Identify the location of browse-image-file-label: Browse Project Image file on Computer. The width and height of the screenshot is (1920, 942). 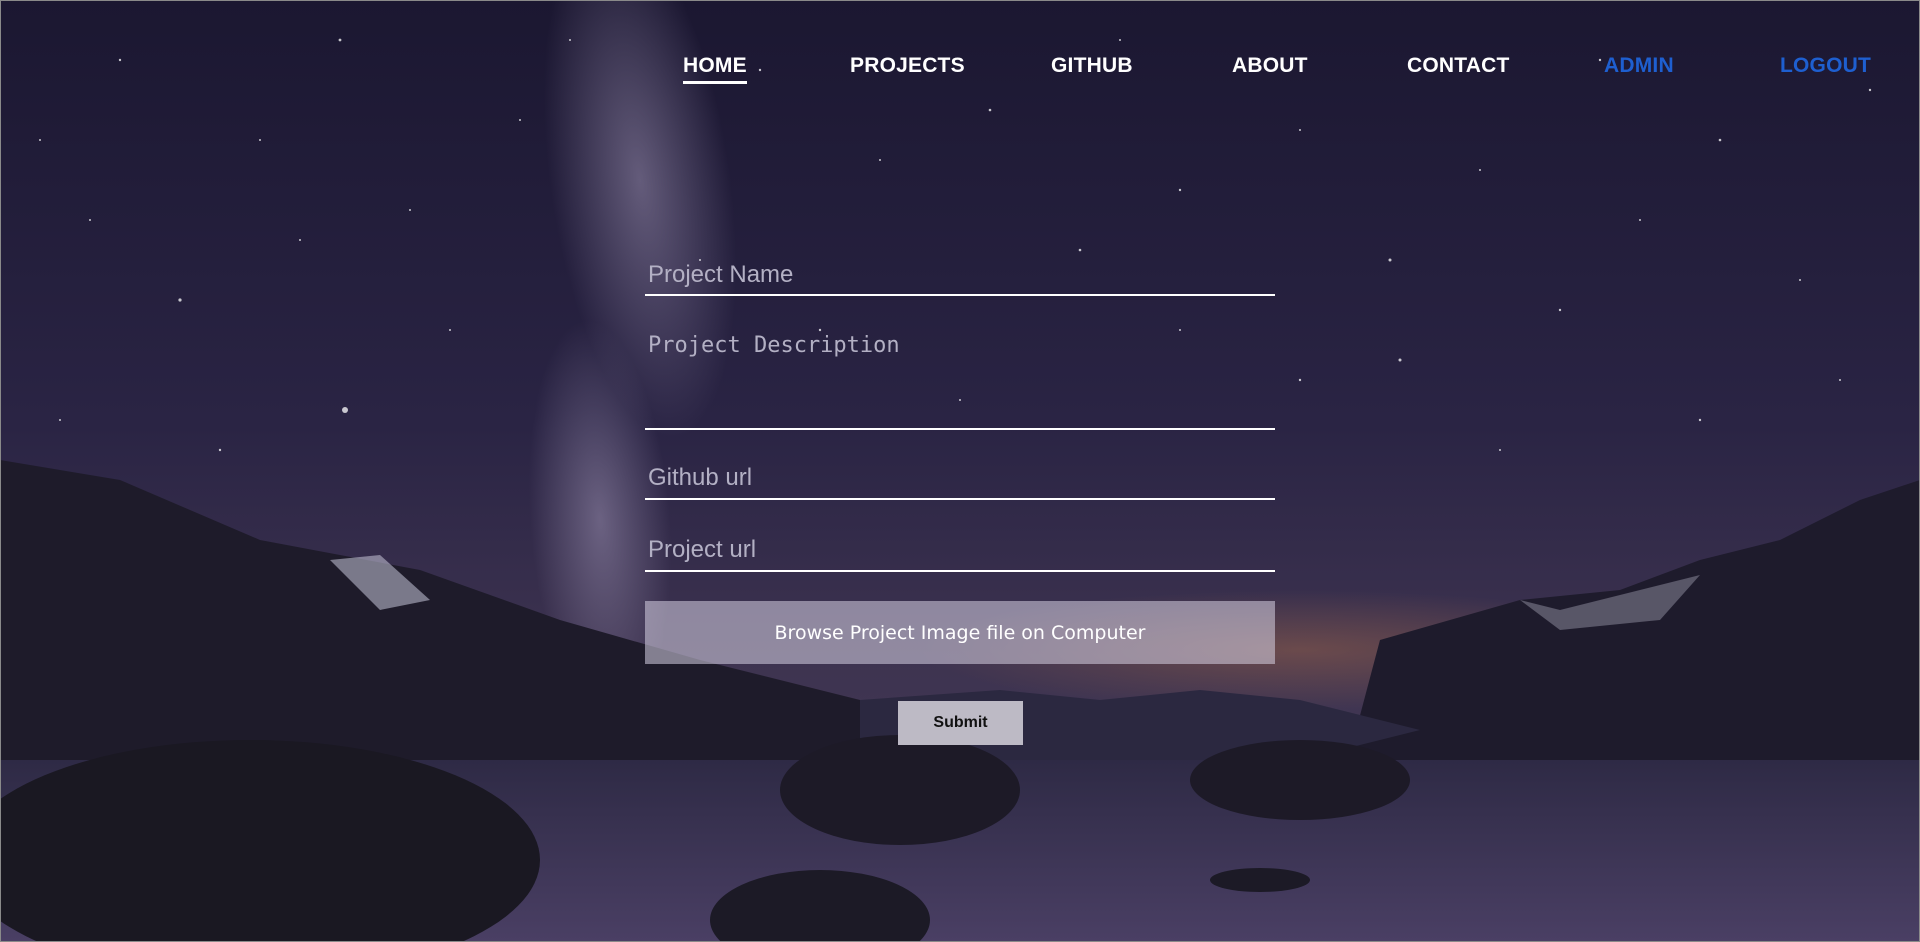
(960, 632).